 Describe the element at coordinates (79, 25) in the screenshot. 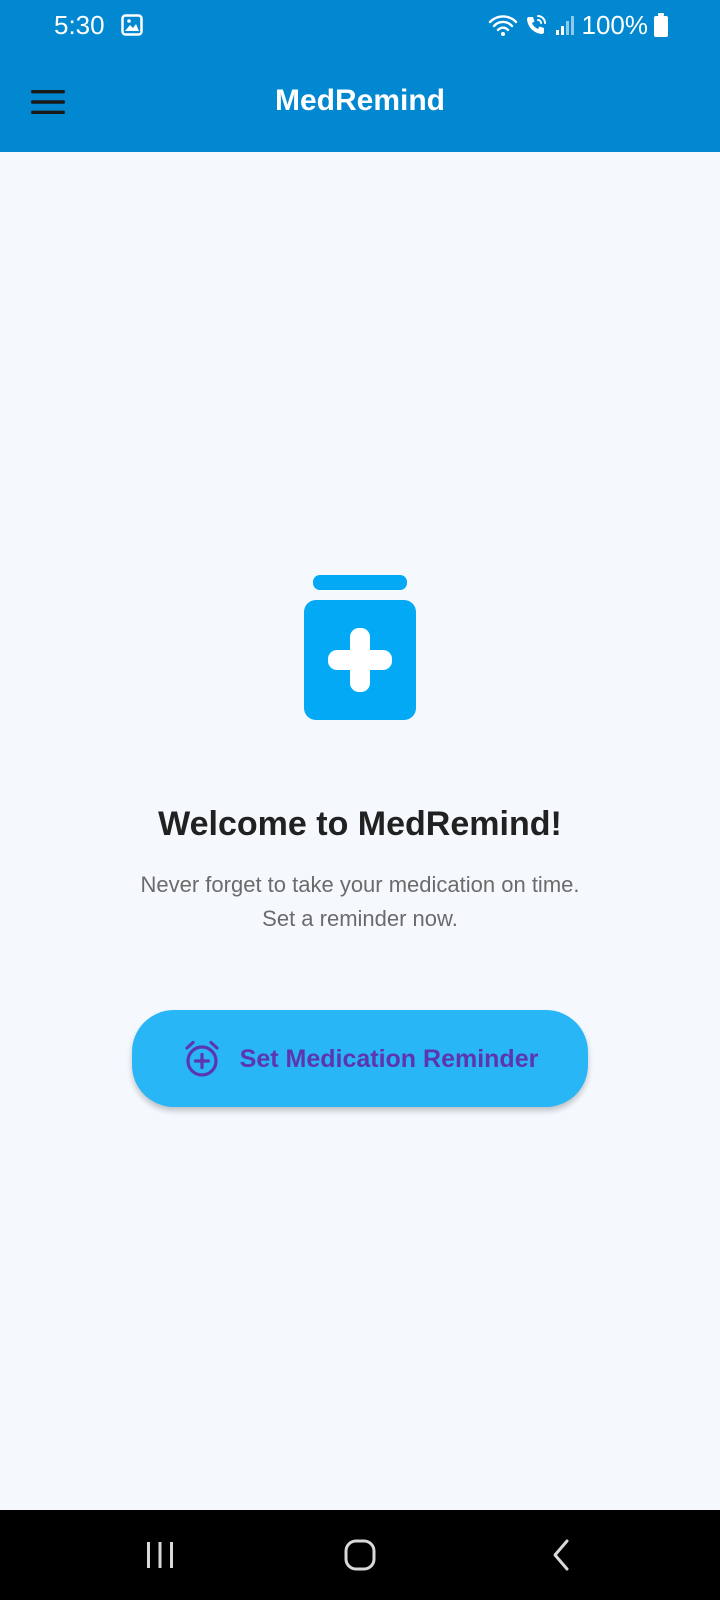

I see `status-time: 5:30` at that location.